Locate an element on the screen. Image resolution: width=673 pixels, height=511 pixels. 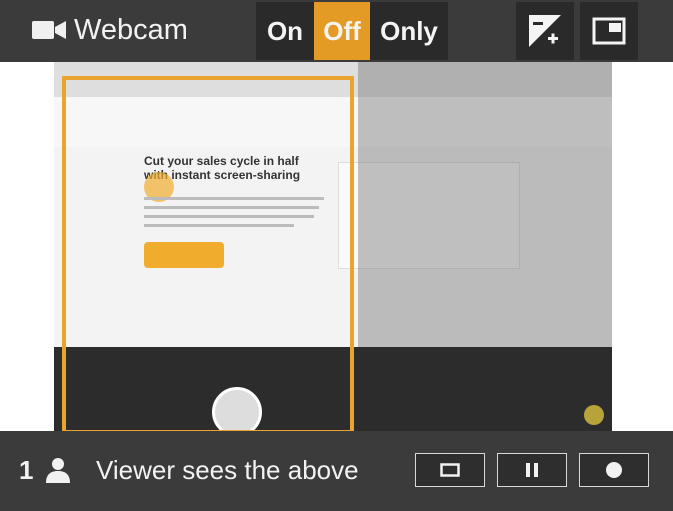
pause-icon is located at coordinates (532, 470).